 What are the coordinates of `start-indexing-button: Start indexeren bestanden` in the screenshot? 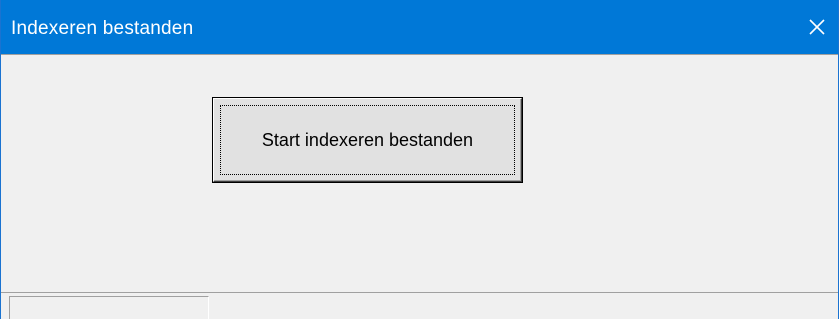 It's located at (367, 140).